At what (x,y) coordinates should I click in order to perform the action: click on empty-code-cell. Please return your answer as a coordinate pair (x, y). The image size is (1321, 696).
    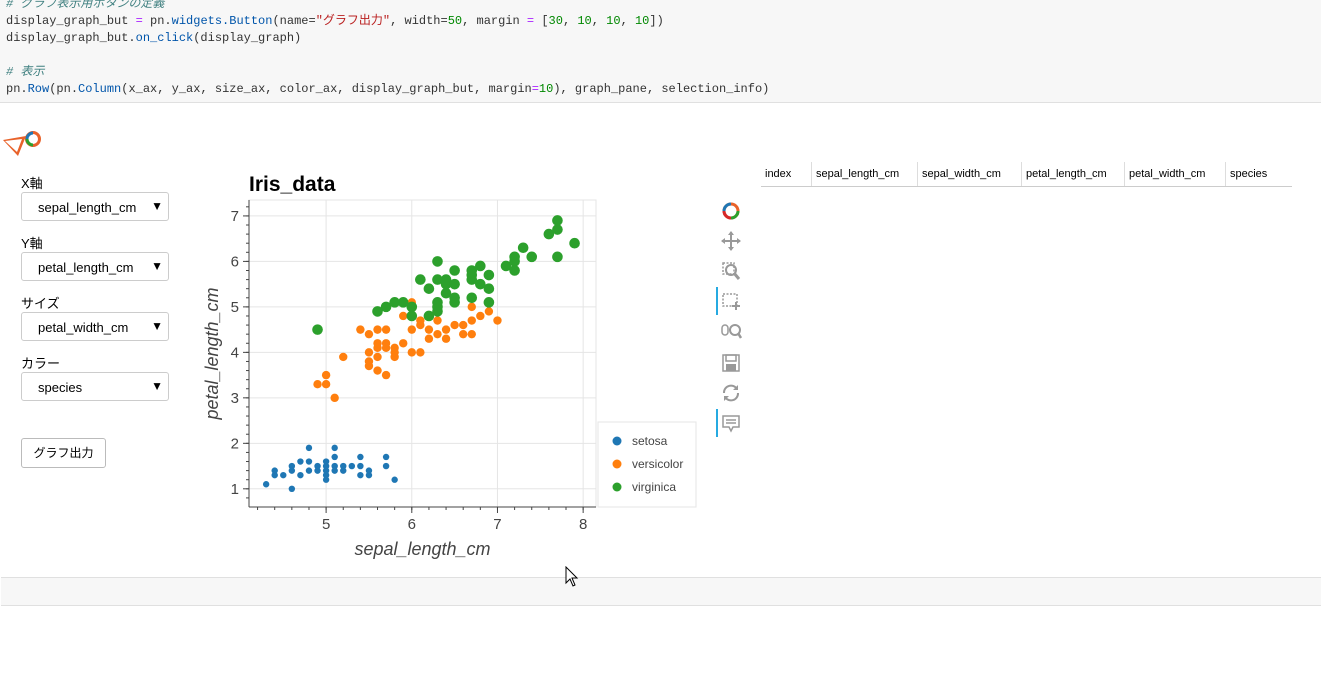
    Looking at the image, I should click on (661, 591).